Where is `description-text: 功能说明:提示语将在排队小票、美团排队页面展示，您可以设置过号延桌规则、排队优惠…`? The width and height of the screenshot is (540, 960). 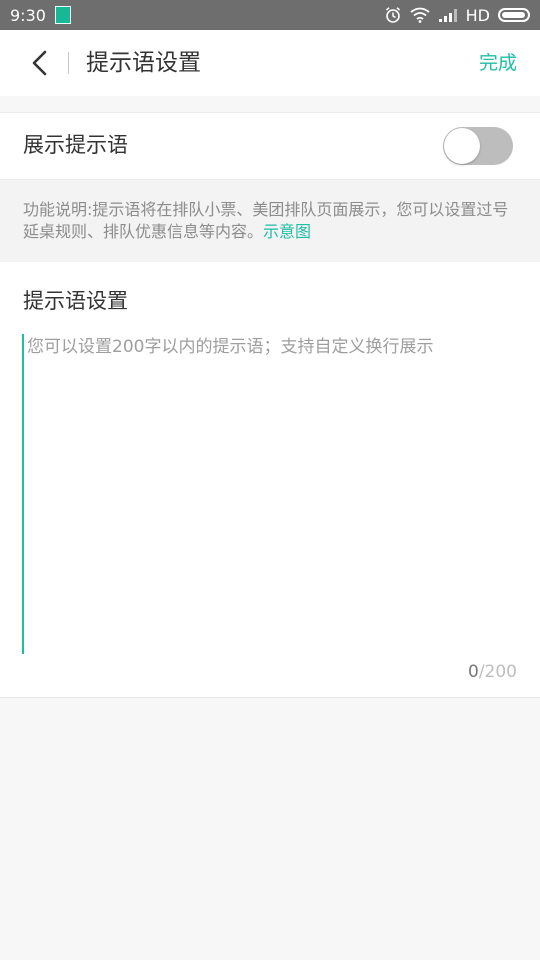
description-text: 功能说明:提示语将在排队小票、美团排队页面展示，您可以设置过号延桌规则、排队优惠… is located at coordinates (270, 221).